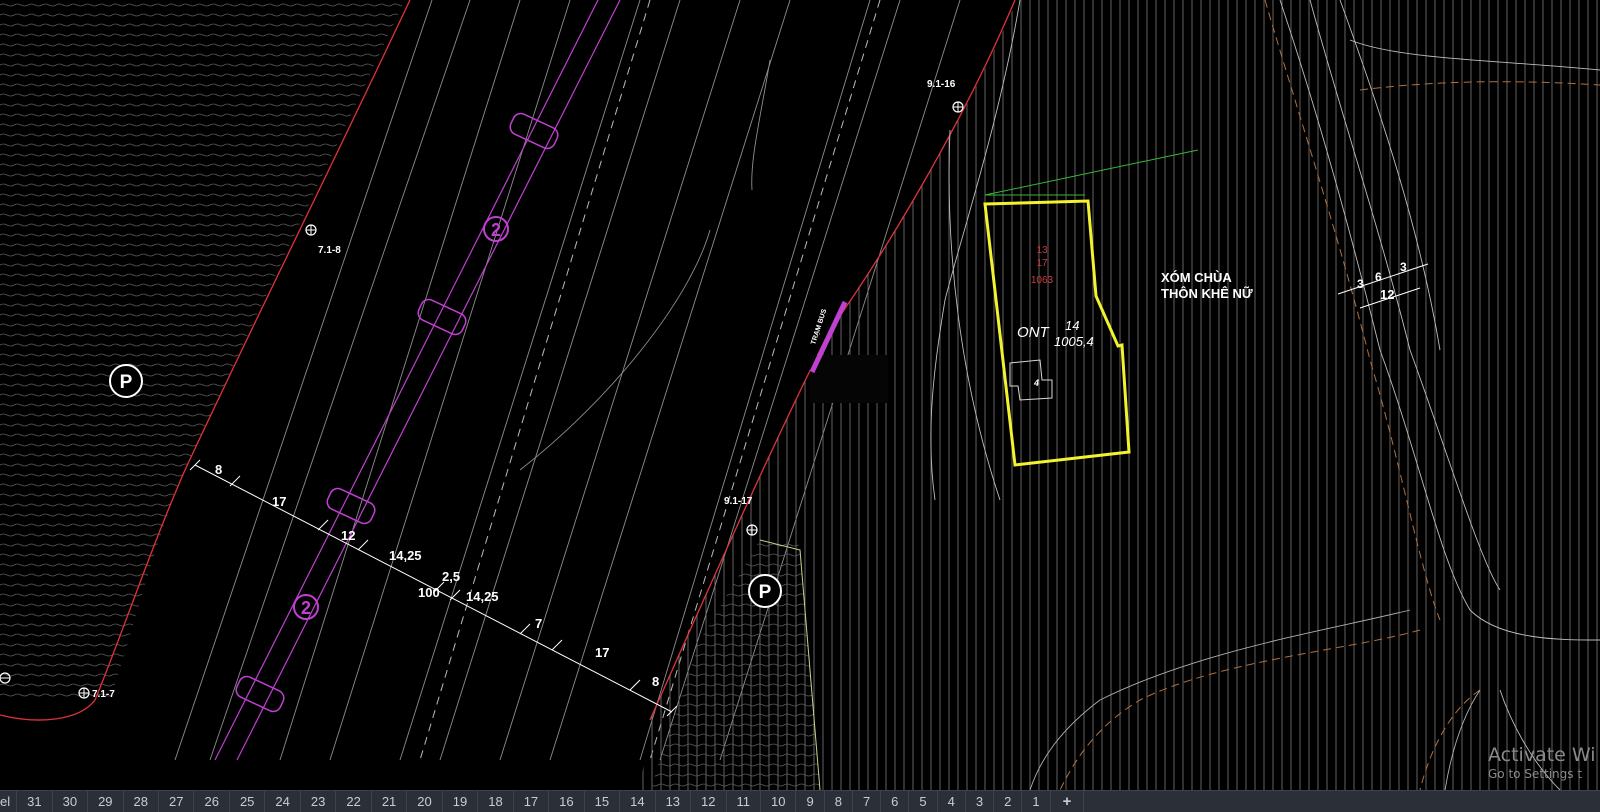  What do you see at coordinates (1196, 277) in the screenshot?
I see `place-label-1: XÓM CHÙA` at bounding box center [1196, 277].